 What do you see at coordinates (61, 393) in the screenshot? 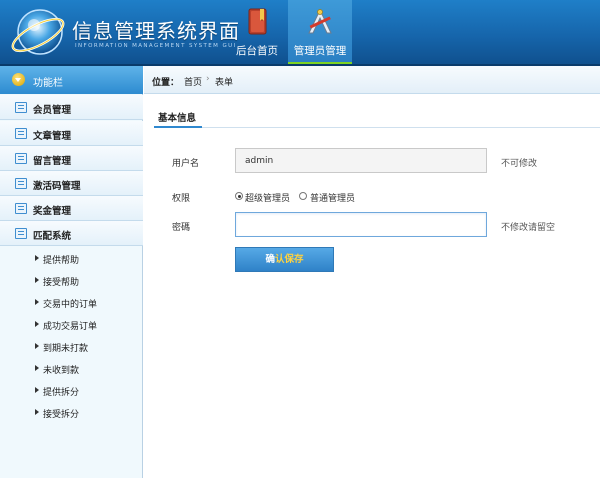
I see `sidebar-subitem-label: 提供拆分` at bounding box center [61, 393].